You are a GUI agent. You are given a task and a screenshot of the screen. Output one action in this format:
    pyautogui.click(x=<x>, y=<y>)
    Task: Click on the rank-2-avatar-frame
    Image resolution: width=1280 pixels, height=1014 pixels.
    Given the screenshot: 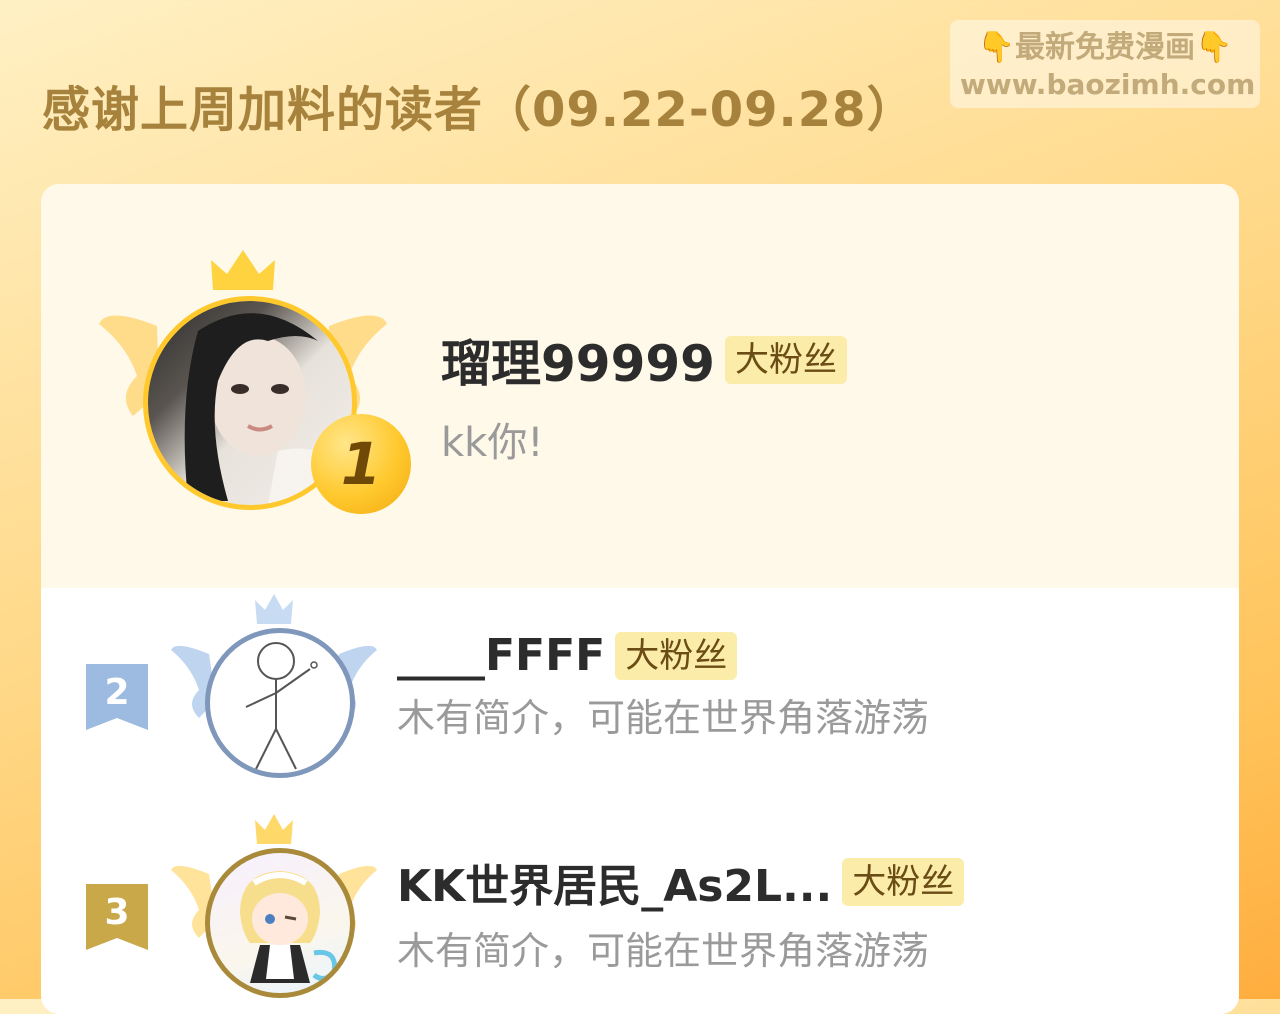 What is the action you would take?
    pyautogui.click(x=274, y=689)
    